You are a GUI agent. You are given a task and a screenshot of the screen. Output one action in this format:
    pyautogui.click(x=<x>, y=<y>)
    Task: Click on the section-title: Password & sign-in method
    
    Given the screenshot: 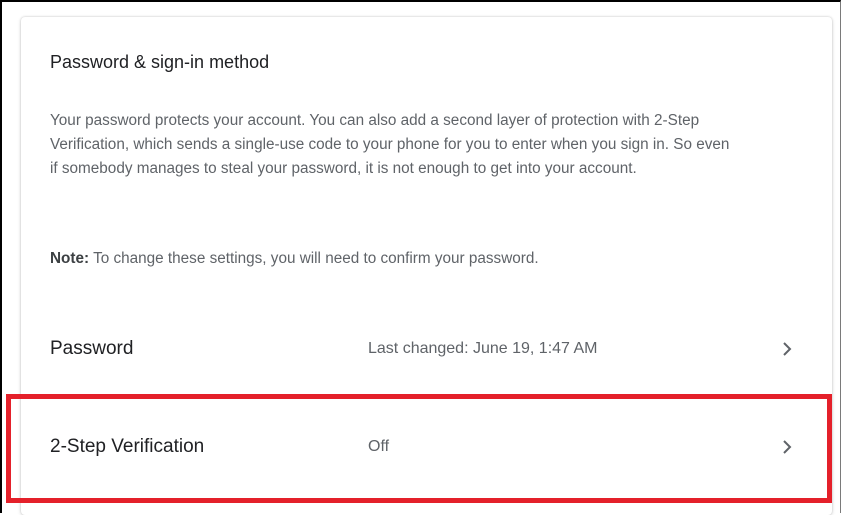 What is the action you would take?
    pyautogui.click(x=160, y=62)
    